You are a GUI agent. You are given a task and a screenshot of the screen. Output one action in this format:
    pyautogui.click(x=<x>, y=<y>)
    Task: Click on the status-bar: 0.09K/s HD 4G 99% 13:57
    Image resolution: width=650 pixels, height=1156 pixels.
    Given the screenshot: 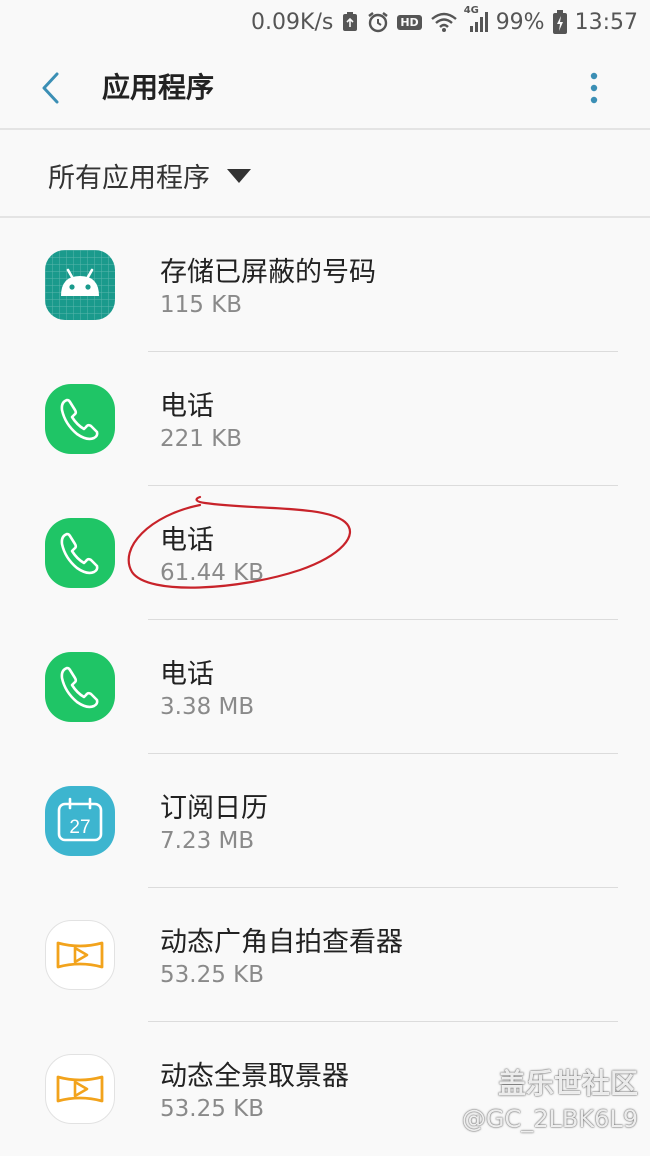 What is the action you would take?
    pyautogui.click(x=325, y=22)
    